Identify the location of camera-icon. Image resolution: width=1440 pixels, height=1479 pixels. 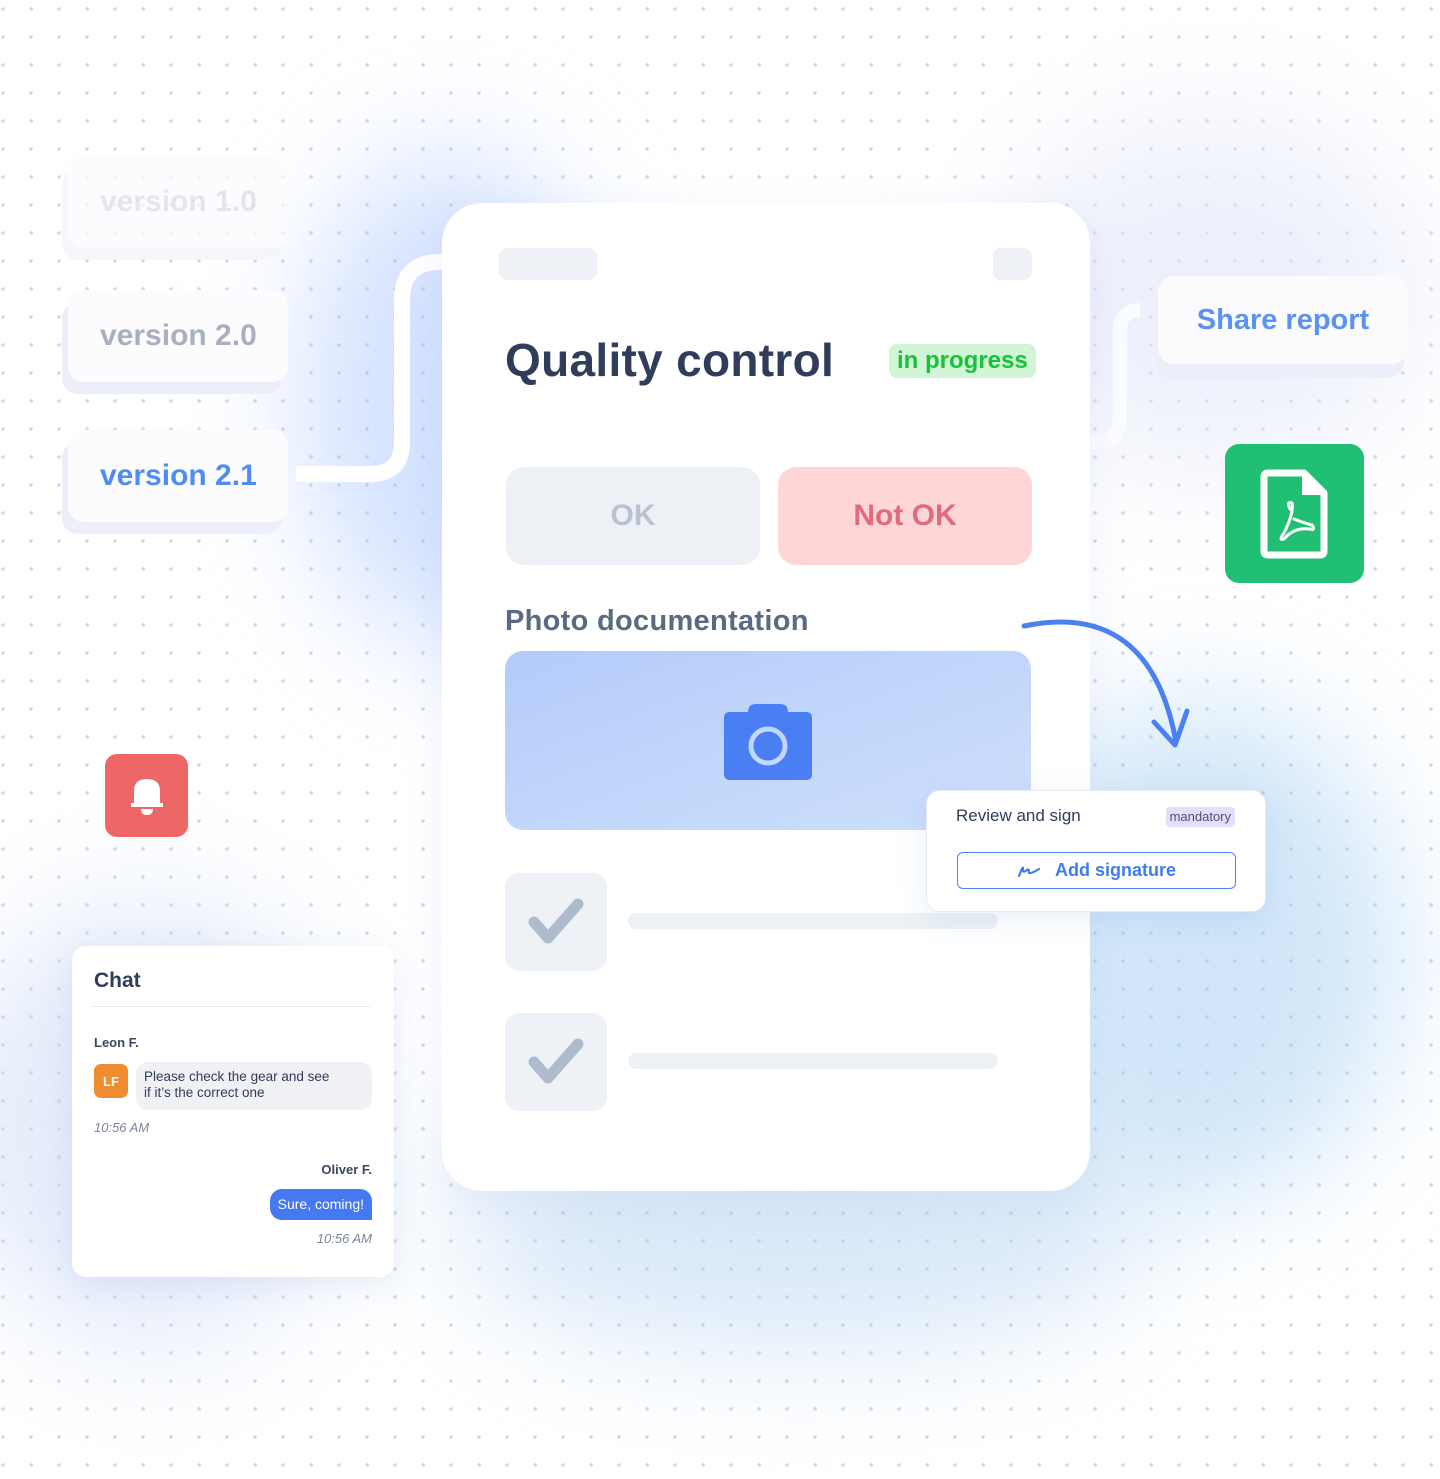
(768, 741).